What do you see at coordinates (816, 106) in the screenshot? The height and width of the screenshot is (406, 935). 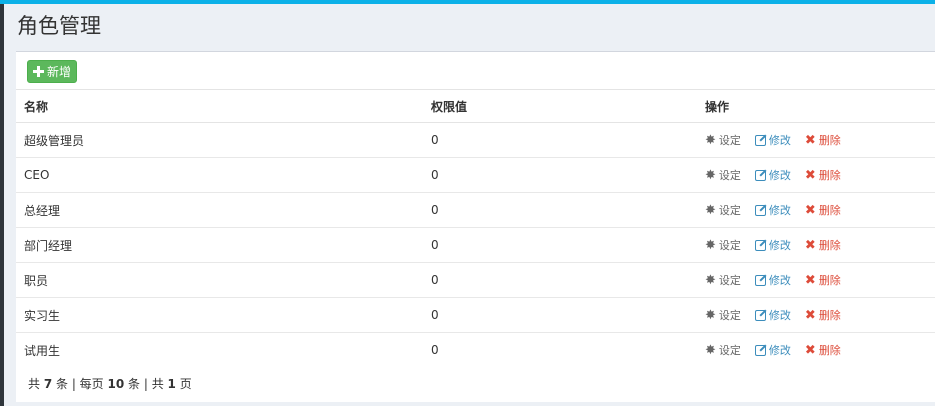 I see `header-actions: 操作` at bounding box center [816, 106].